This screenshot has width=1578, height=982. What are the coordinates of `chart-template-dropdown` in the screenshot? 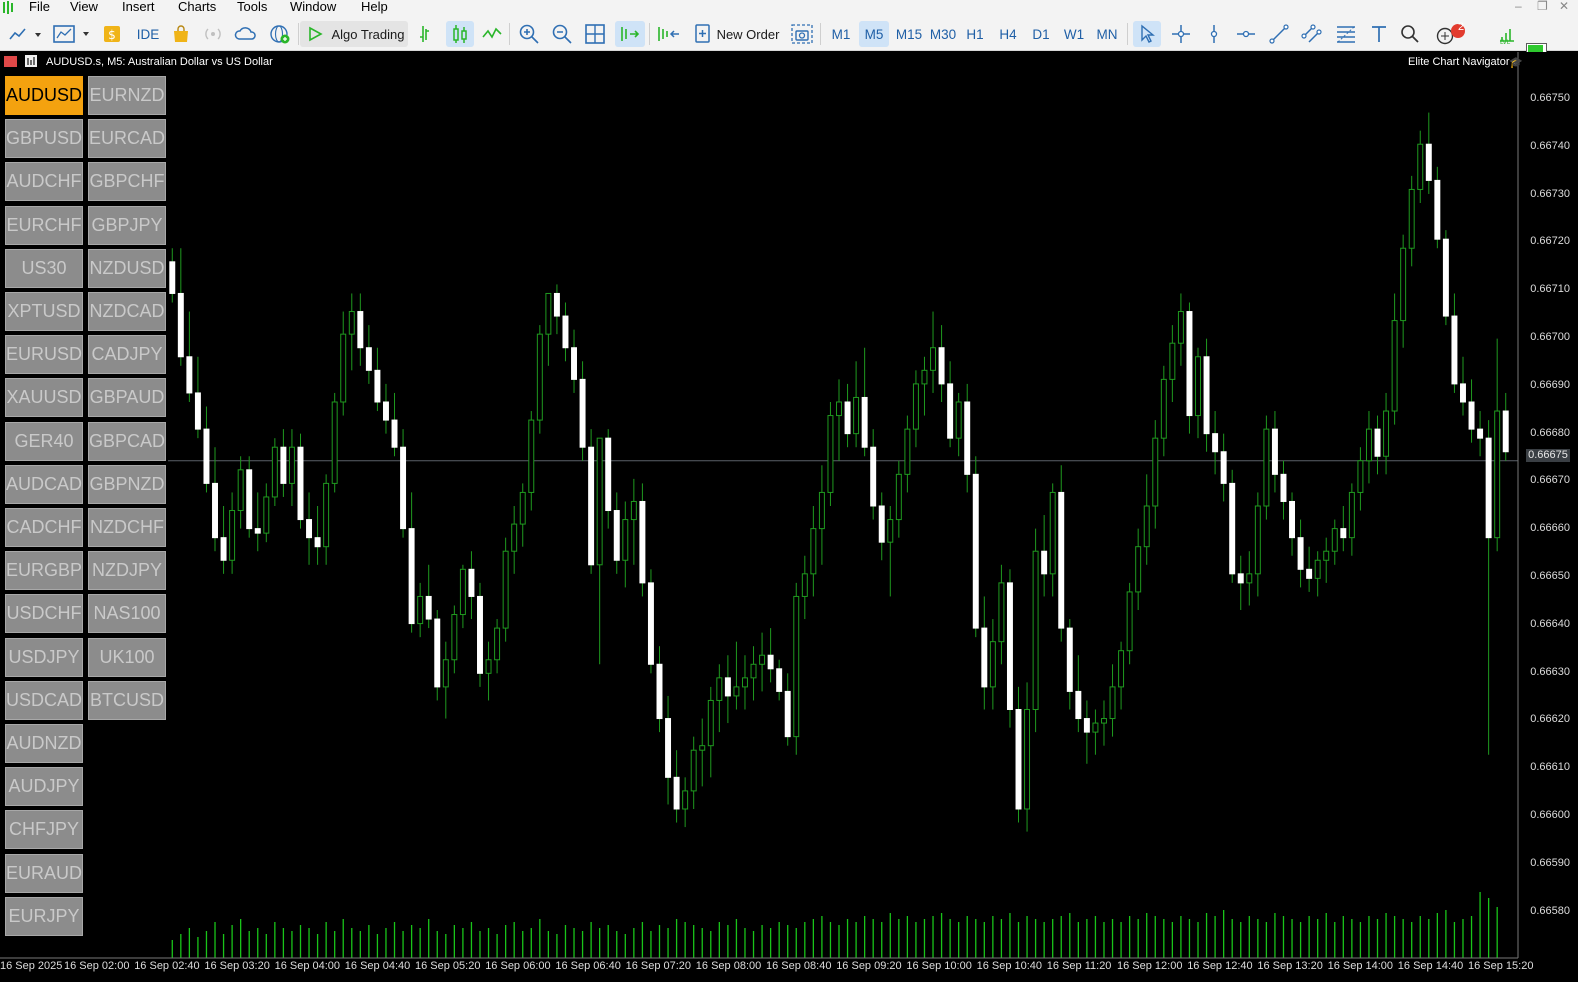 It's located at (72, 34).